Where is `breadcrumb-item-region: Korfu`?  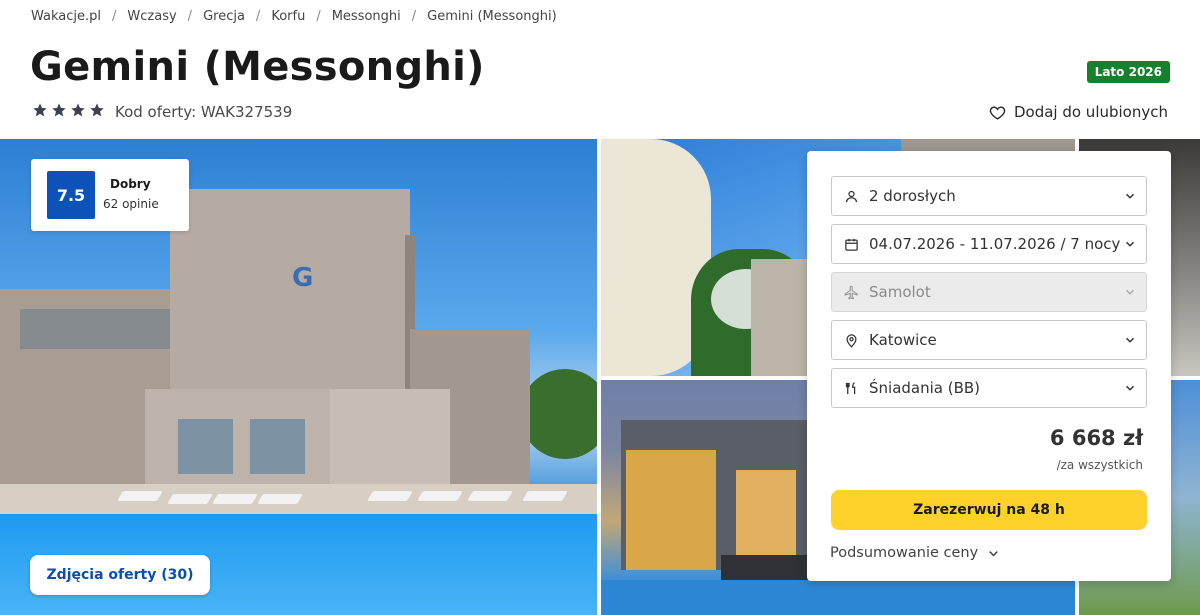 breadcrumb-item-region: Korfu is located at coordinates (288, 16).